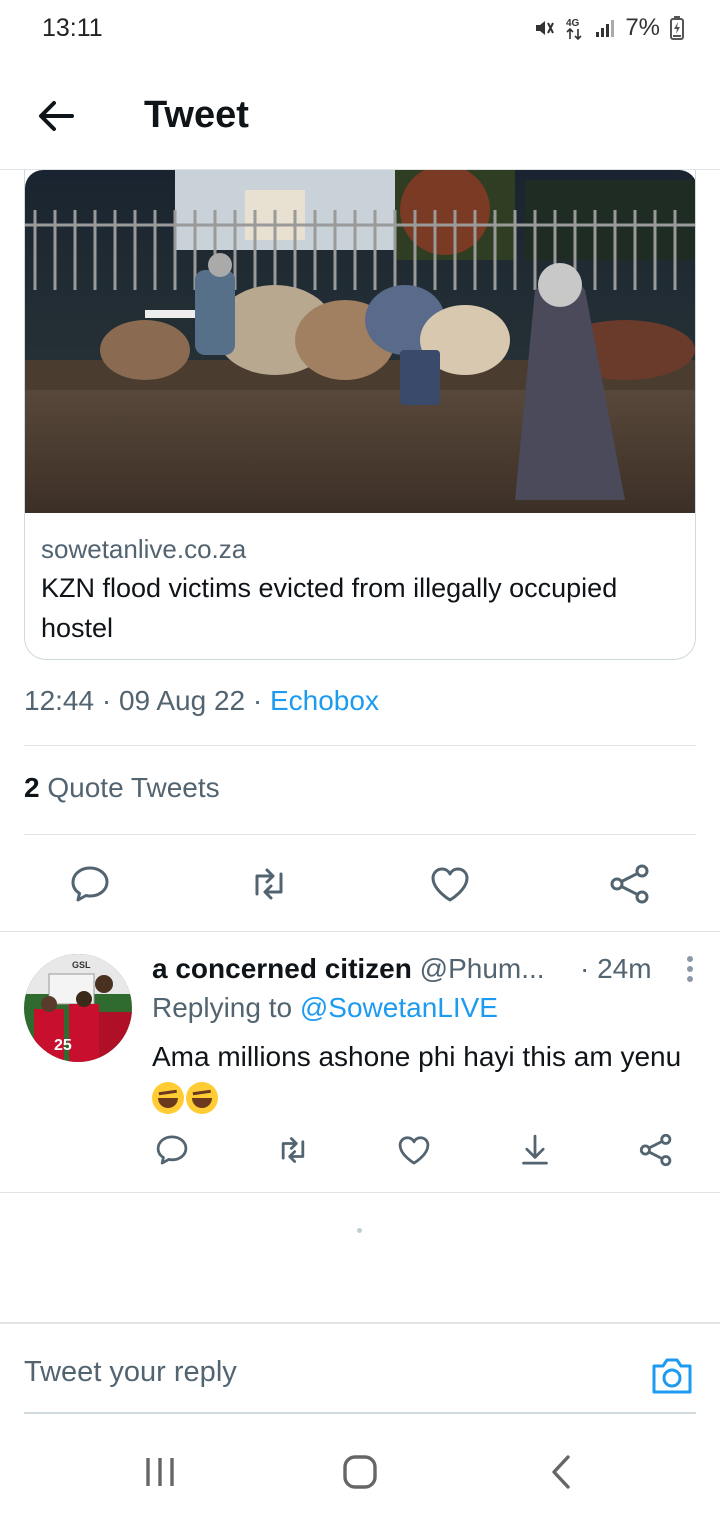  What do you see at coordinates (399, 1007) in the screenshot?
I see `replying-mention-link: @SowetanLIVE` at bounding box center [399, 1007].